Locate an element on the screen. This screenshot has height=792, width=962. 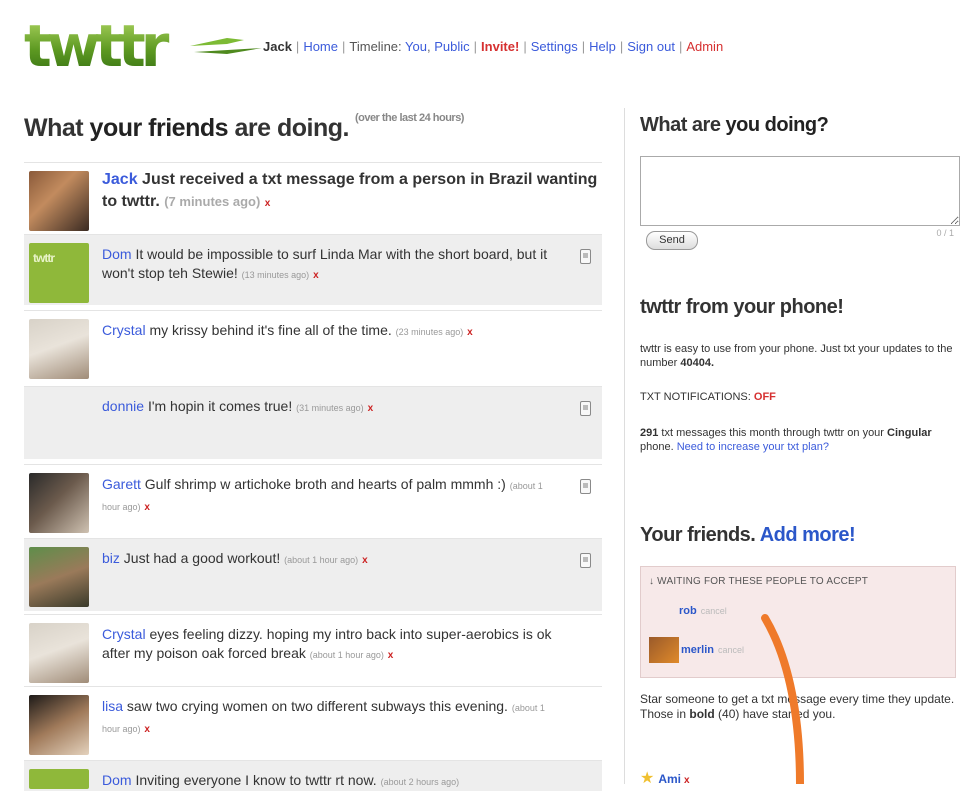
remove-icon: x is located at coordinates (687, 780).